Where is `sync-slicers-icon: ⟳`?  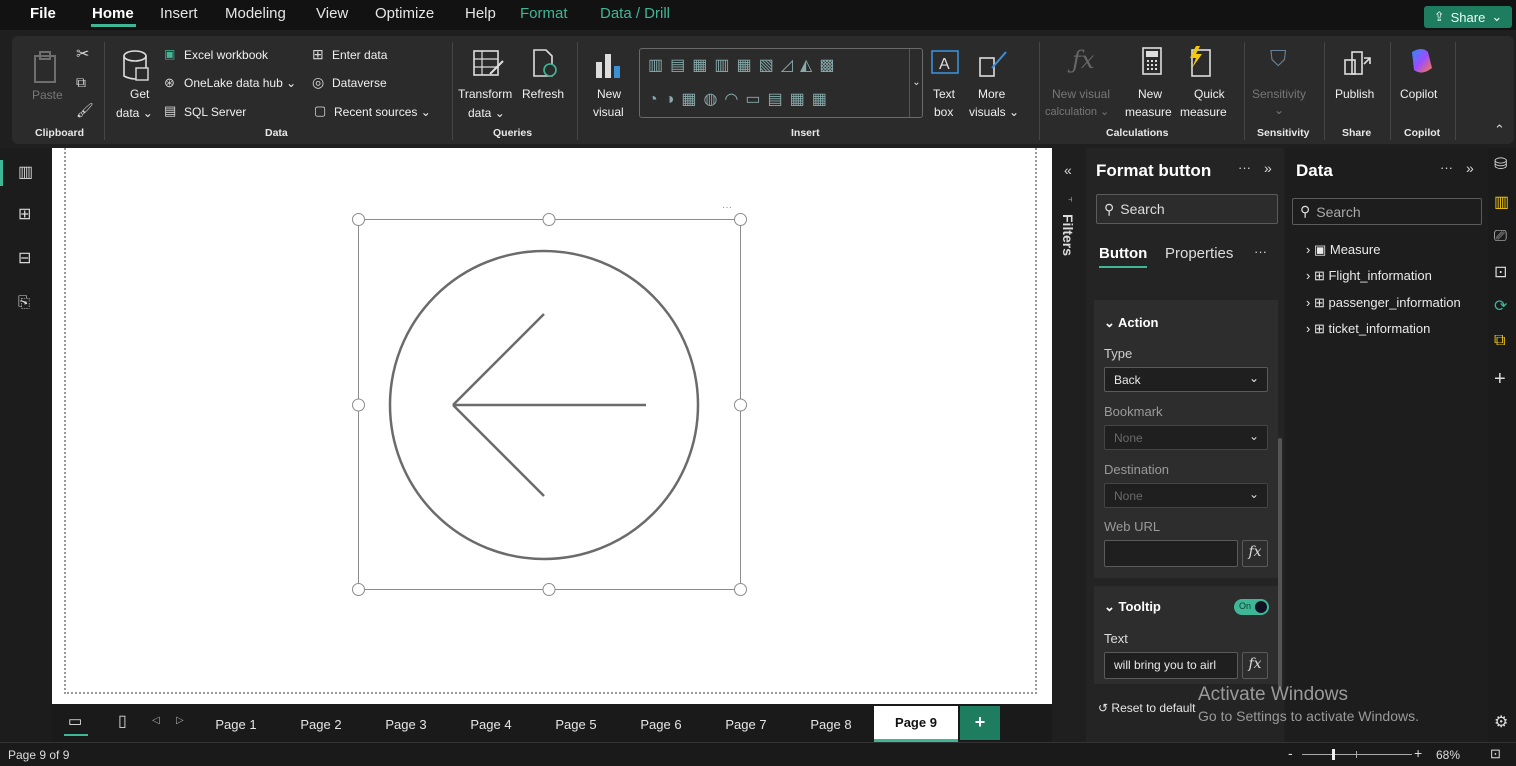
sync-slicers-icon: ⟳ is located at coordinates (1500, 306).